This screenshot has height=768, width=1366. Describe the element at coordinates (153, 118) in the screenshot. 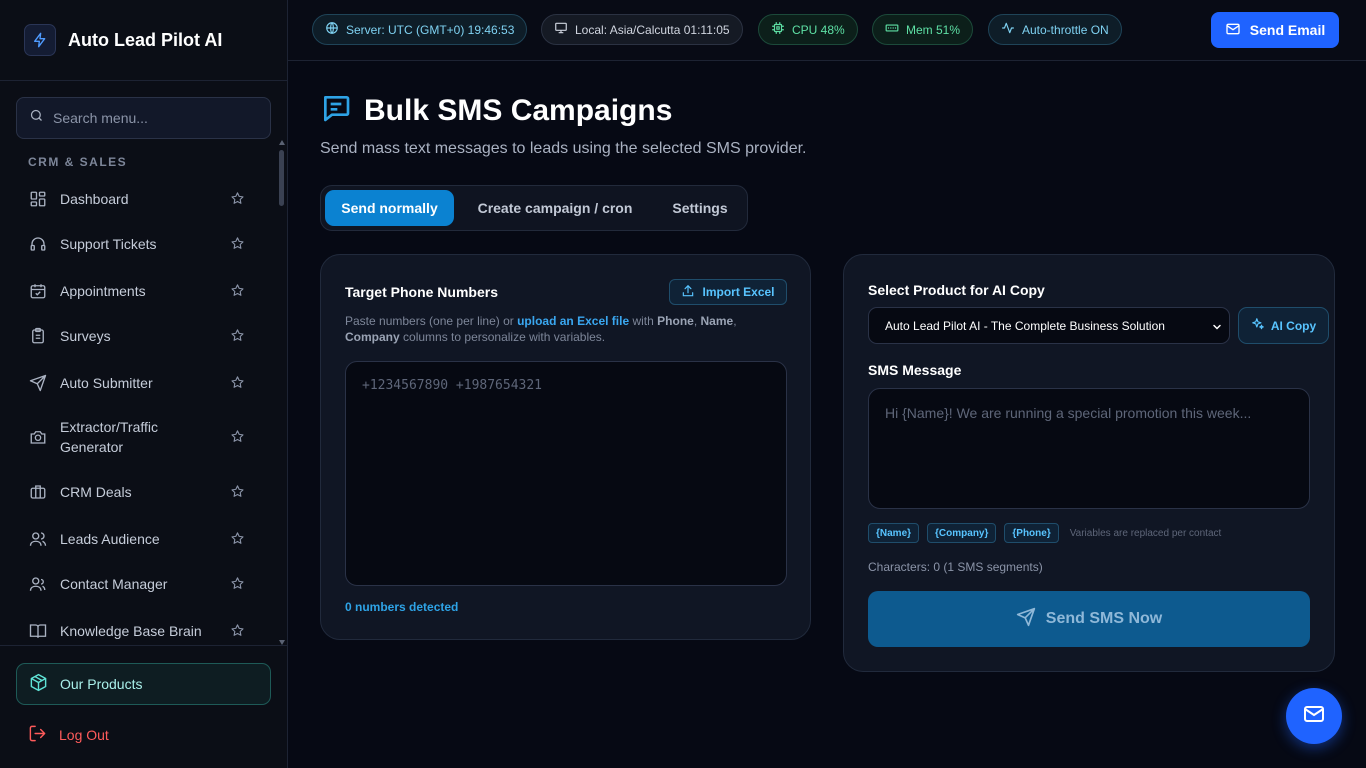

I see `search-input` at that location.